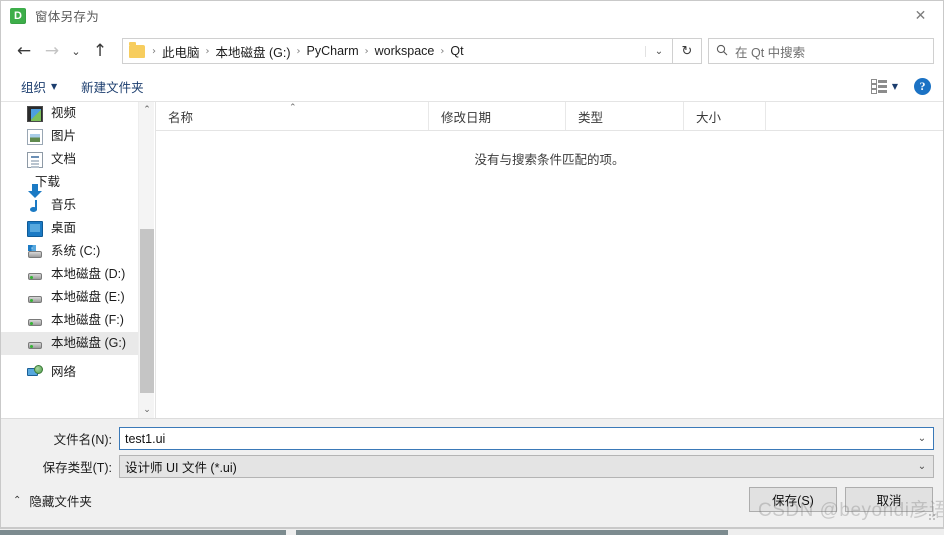 This screenshot has height=535, width=944. What do you see at coordinates (456, 51) in the screenshot?
I see `breadcrumb-item-4: Qt` at bounding box center [456, 51].